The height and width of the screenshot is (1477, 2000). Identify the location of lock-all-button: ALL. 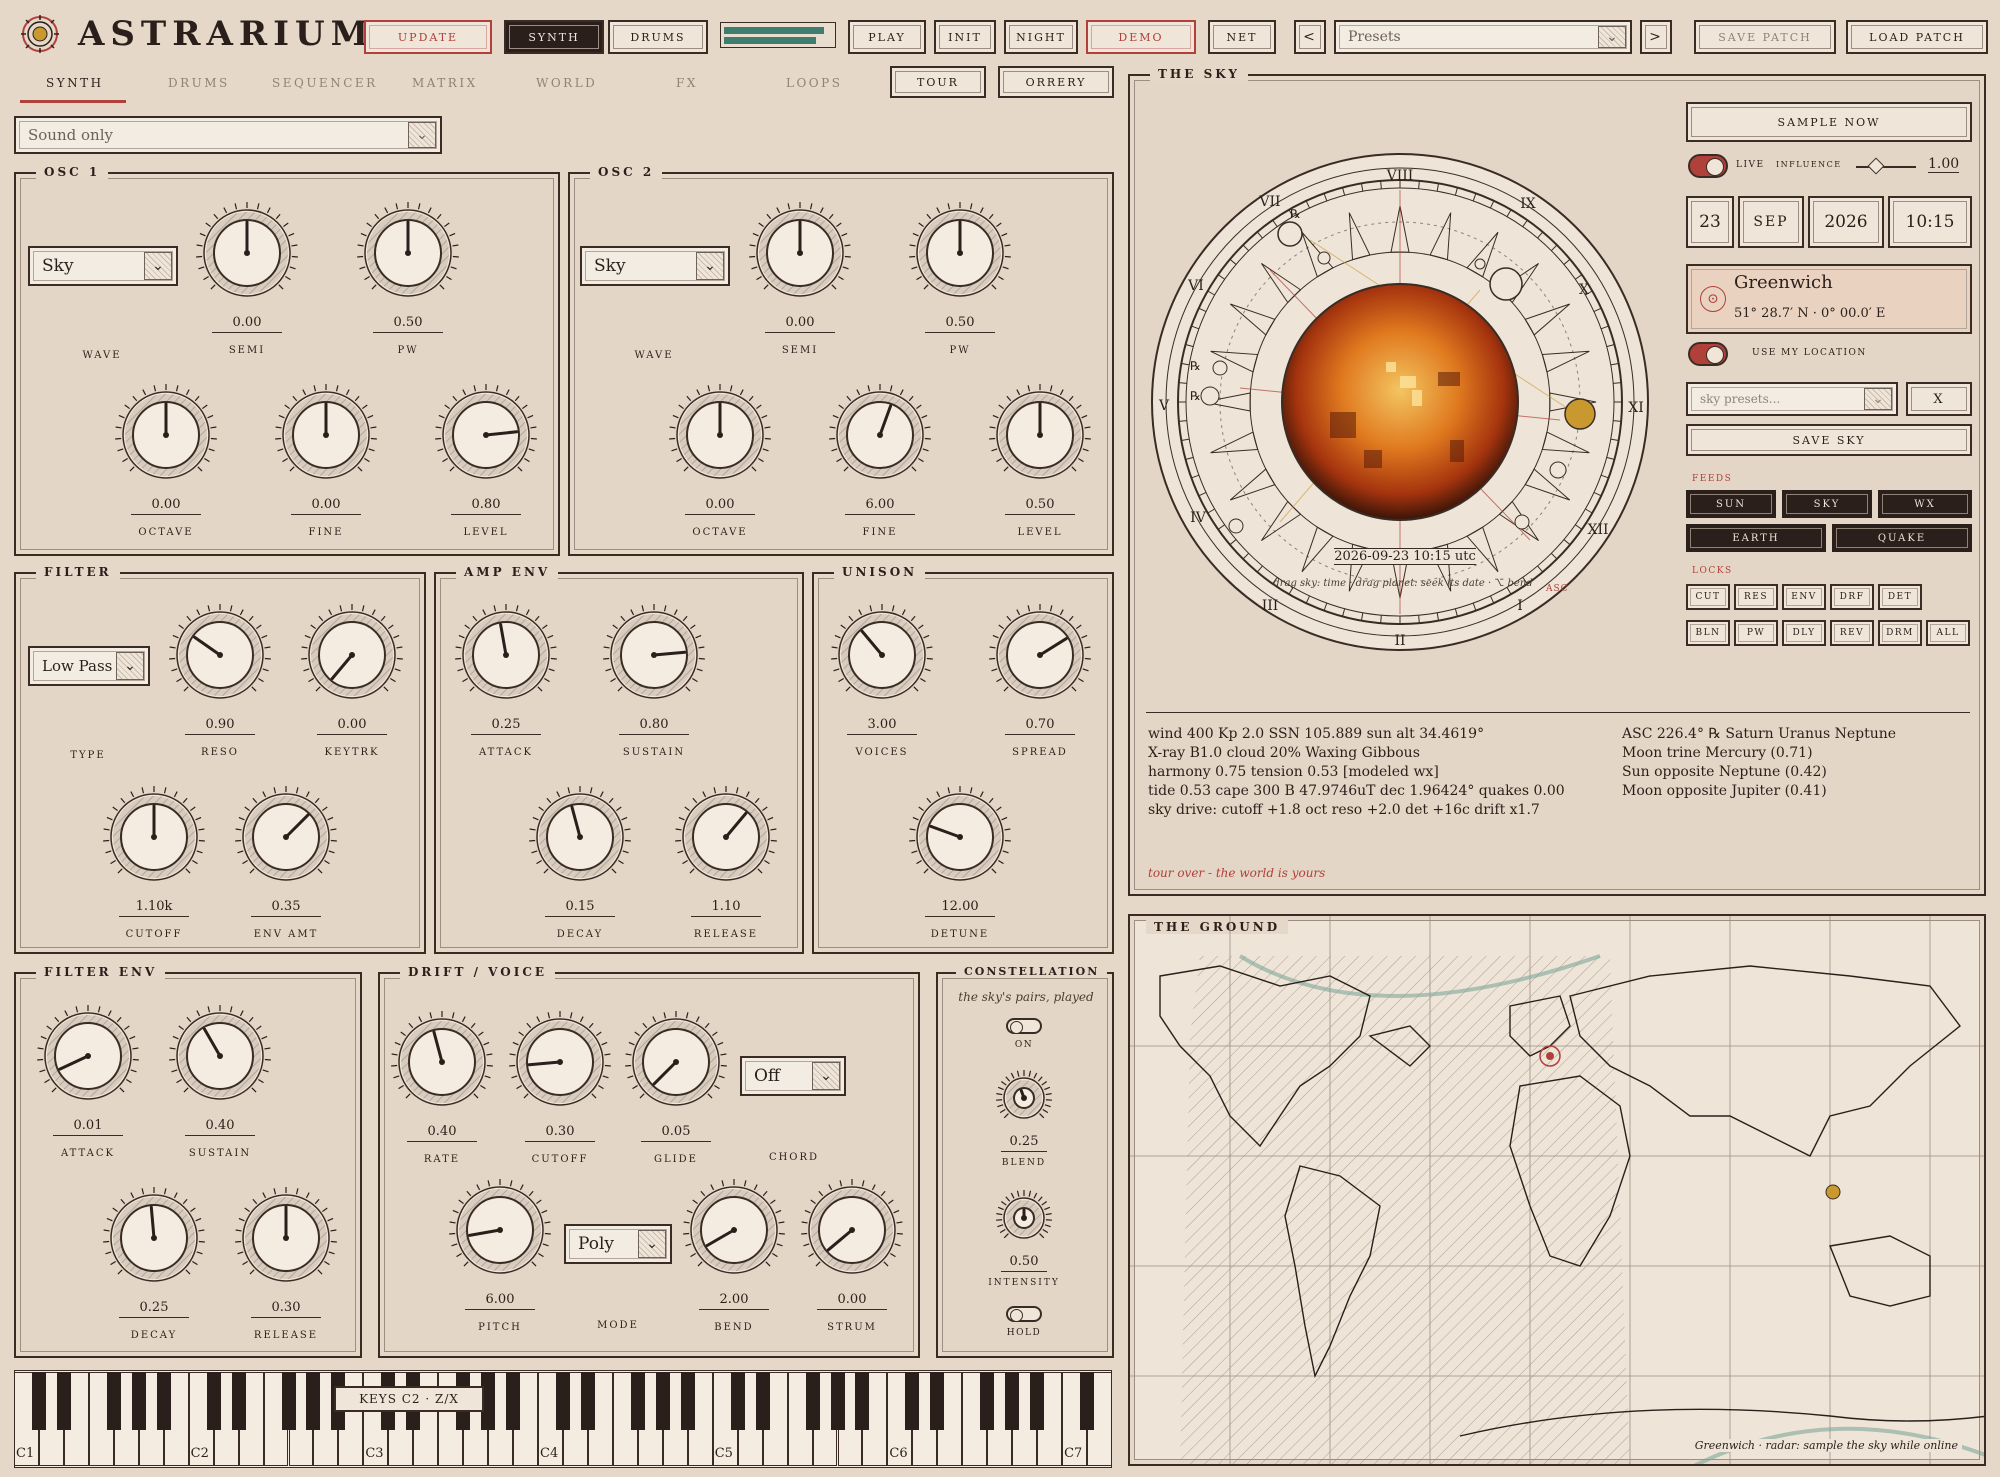
(1948, 633).